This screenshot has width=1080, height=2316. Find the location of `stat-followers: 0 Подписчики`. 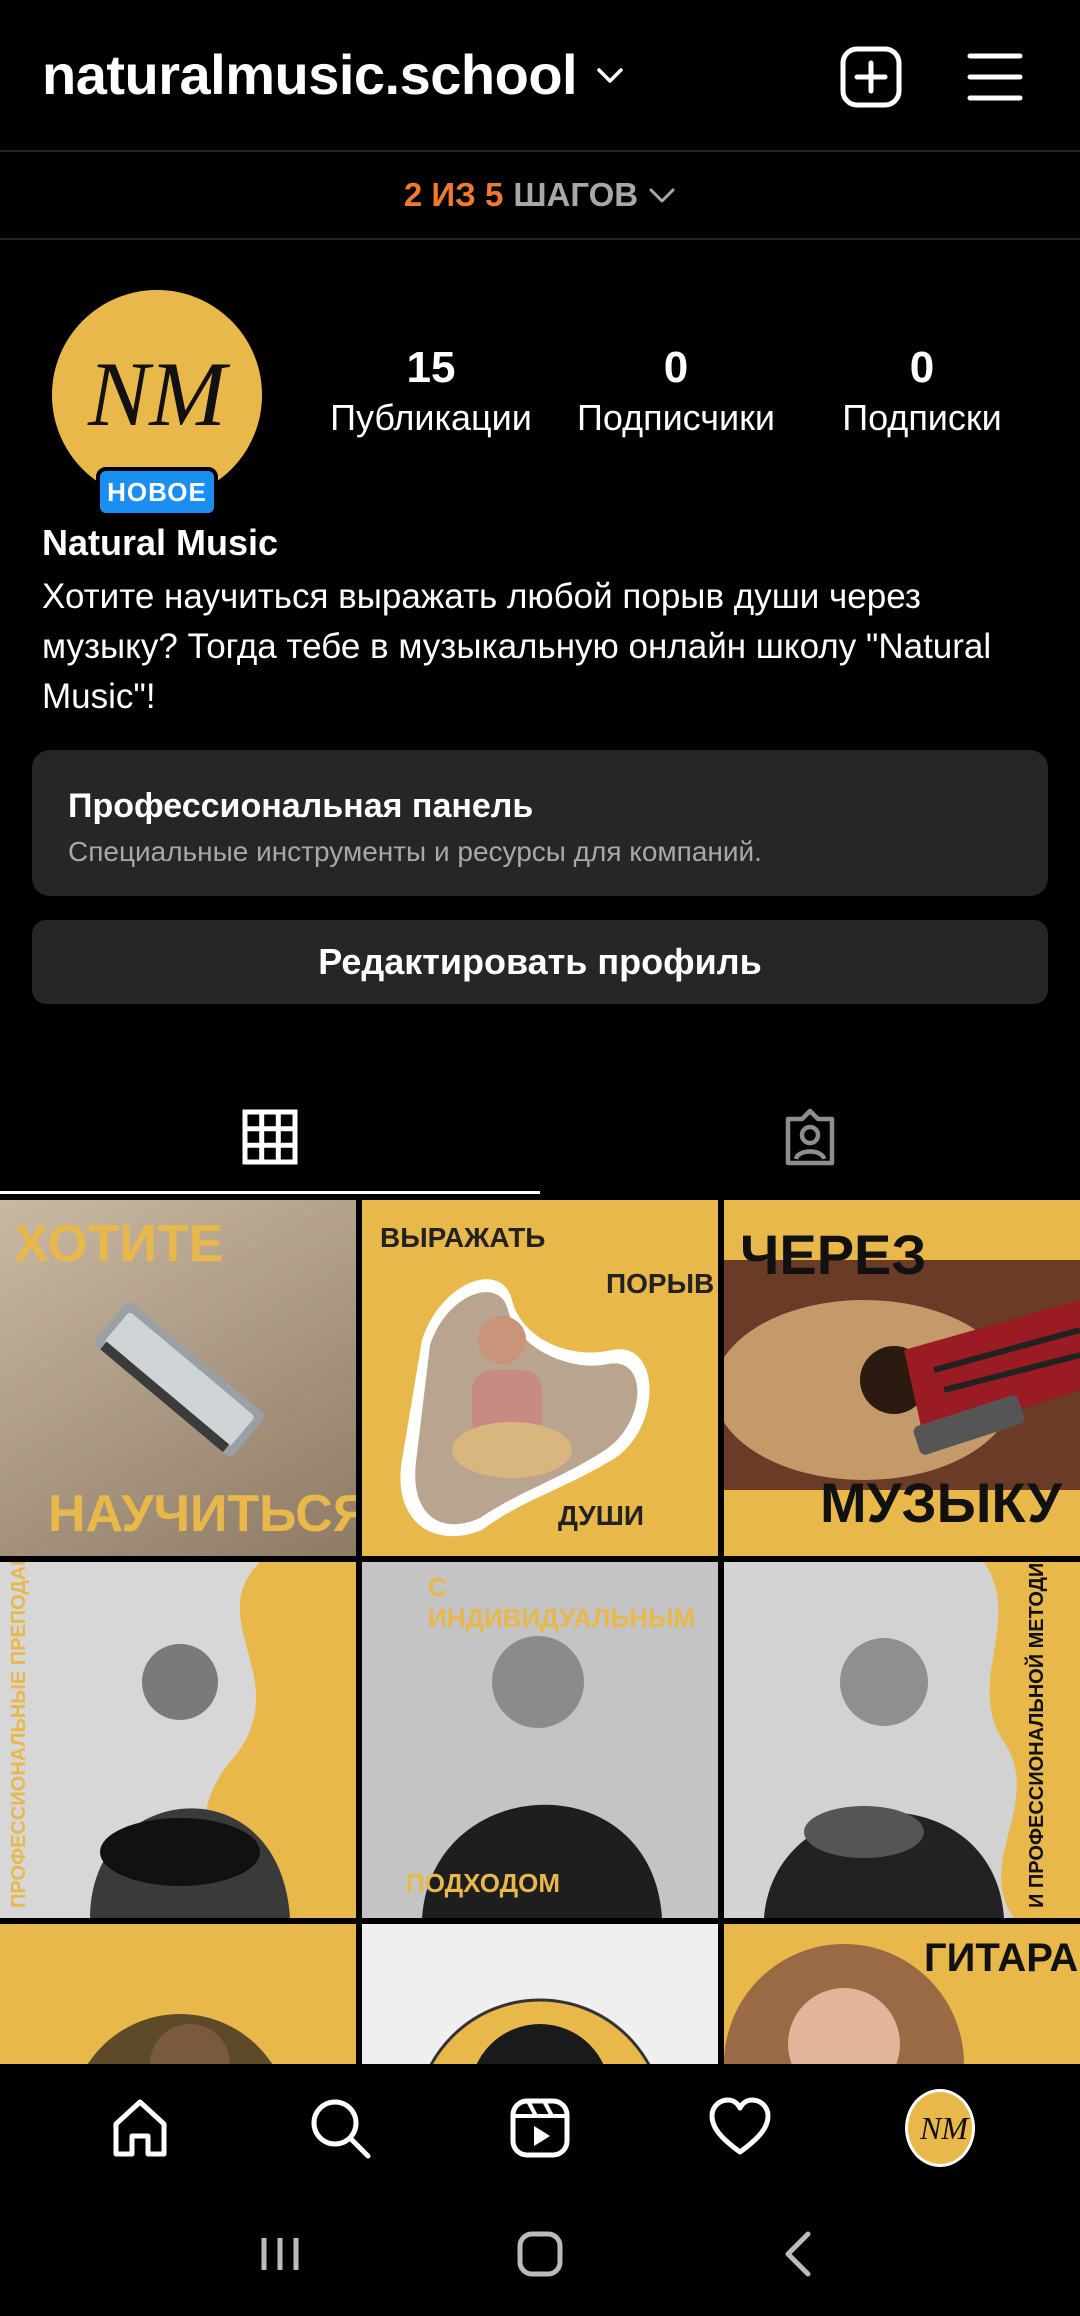

stat-followers: 0 Подписчики is located at coordinates (676, 392).